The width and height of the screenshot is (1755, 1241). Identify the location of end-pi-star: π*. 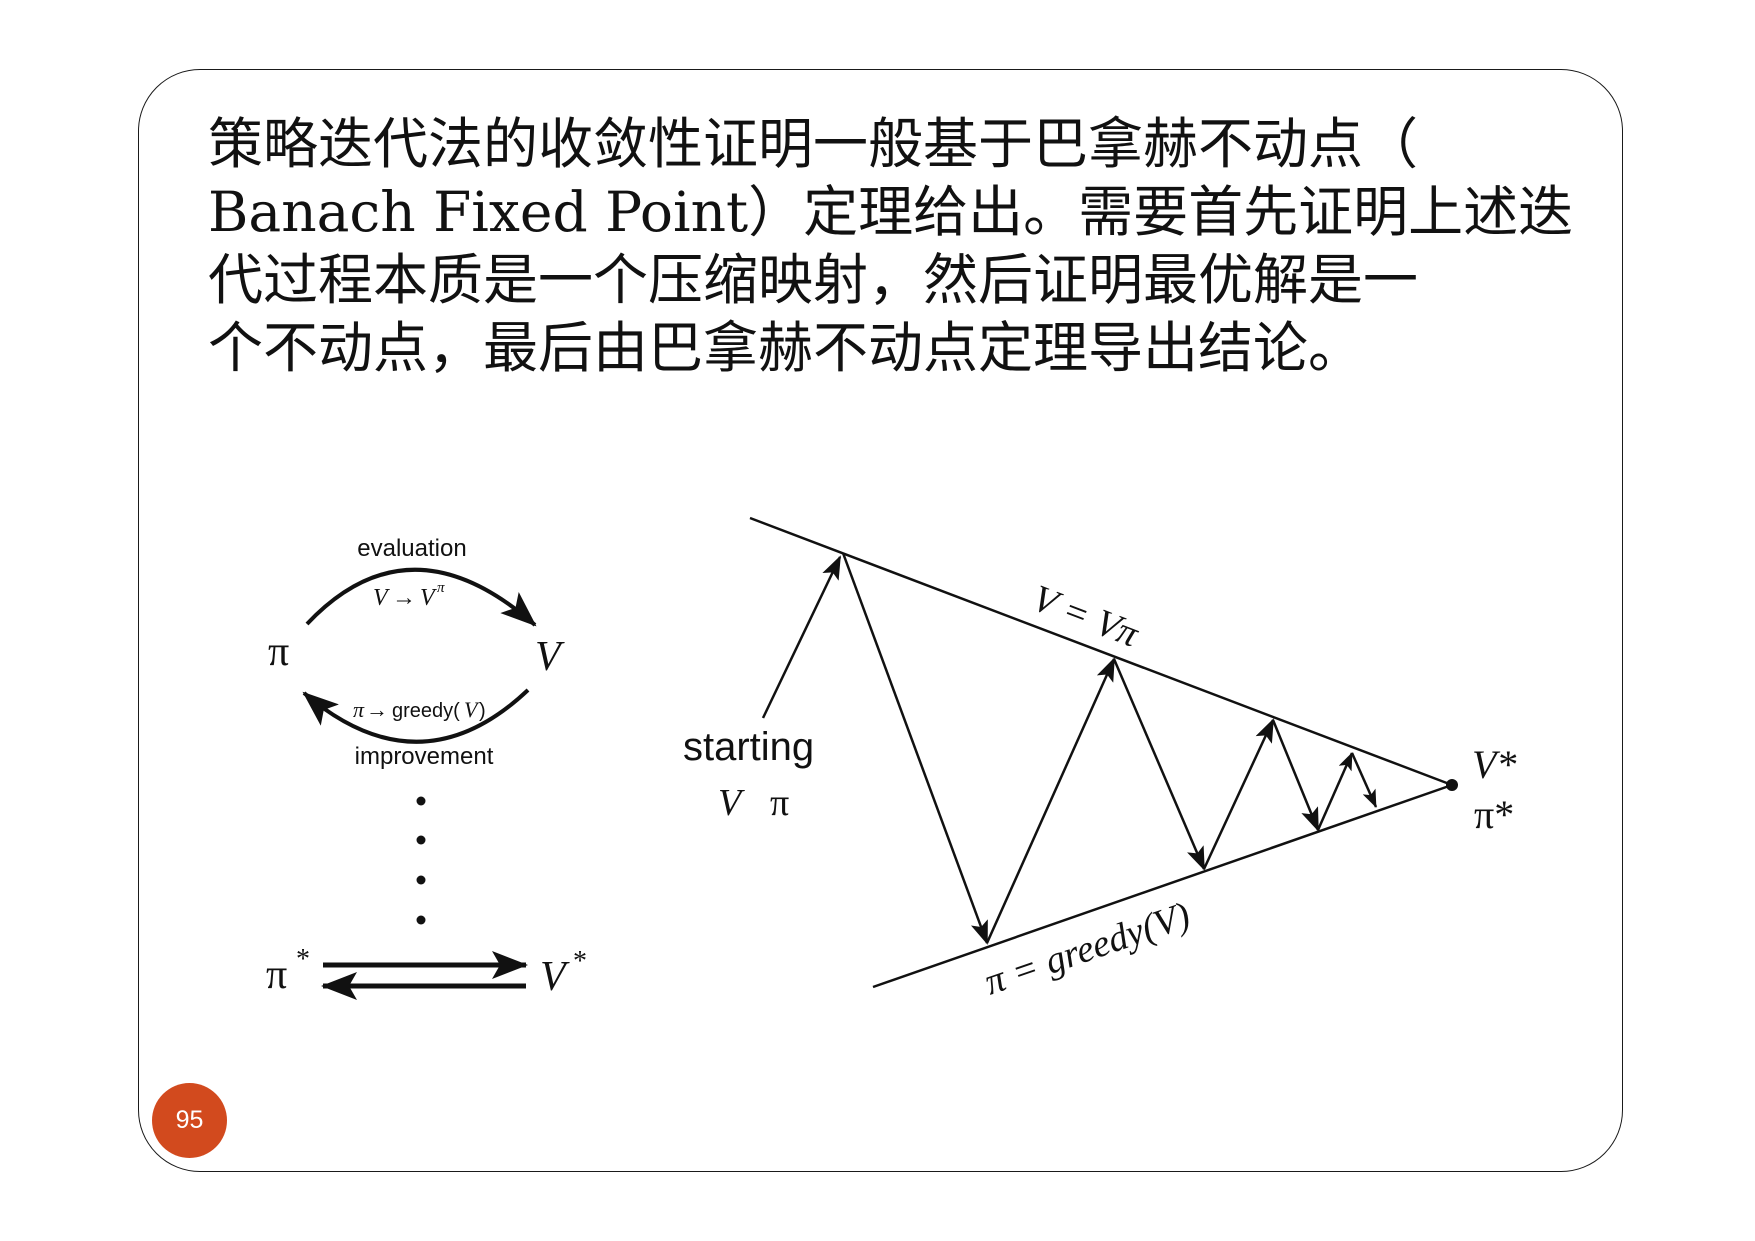
(1494, 814).